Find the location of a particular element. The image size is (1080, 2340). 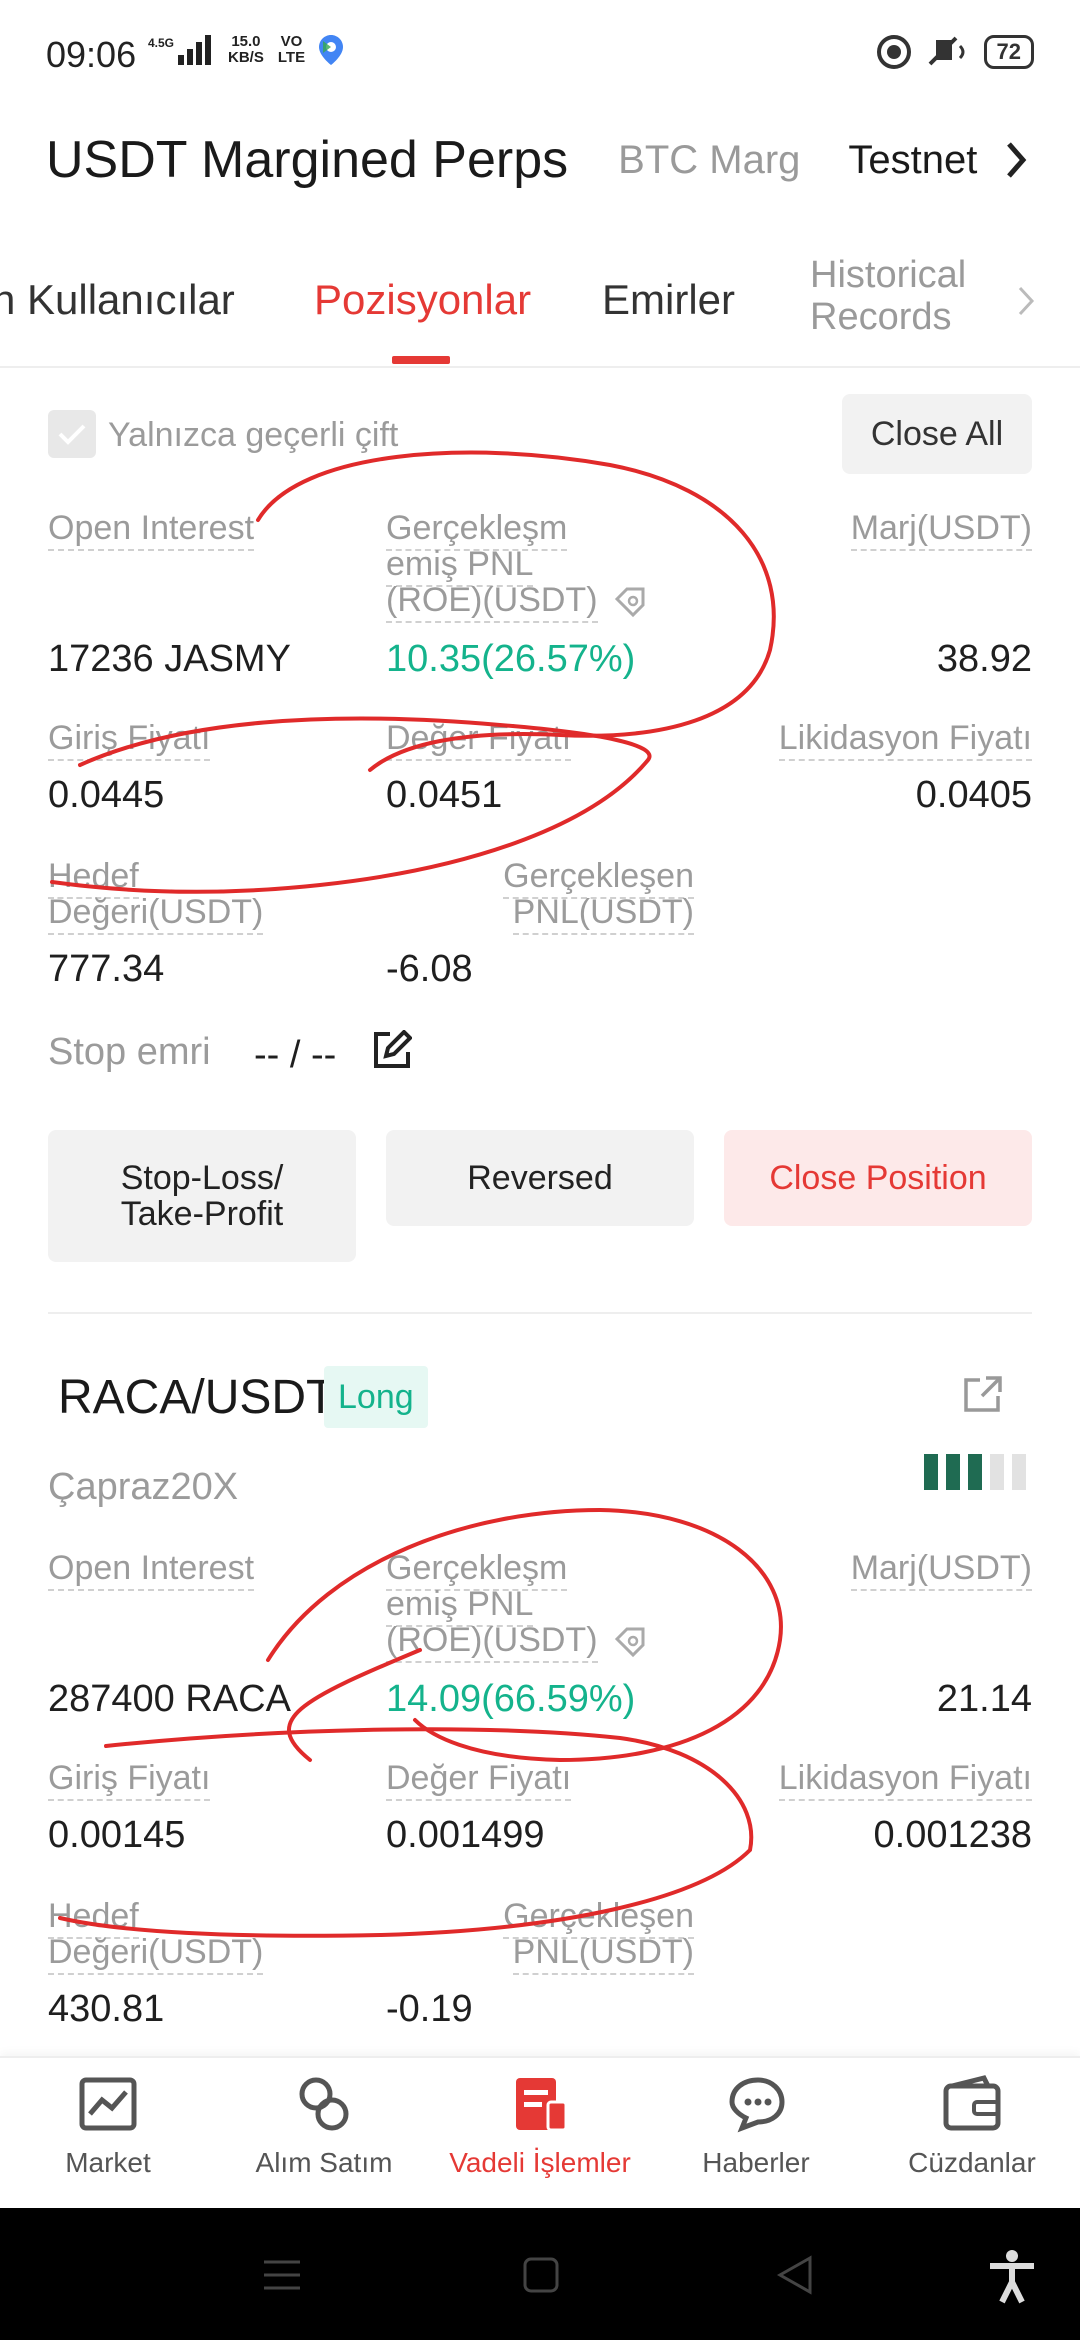

tab-historical-line2: Records is located at coordinates (881, 317).